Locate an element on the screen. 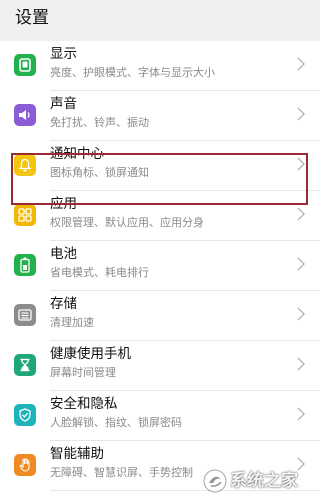 The image size is (320, 500). settings-item-description: 清理加速 is located at coordinates (72, 322).